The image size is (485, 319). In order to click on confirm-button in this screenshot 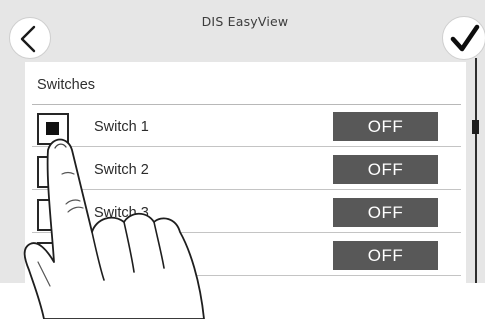, I will do `click(463, 38)`.